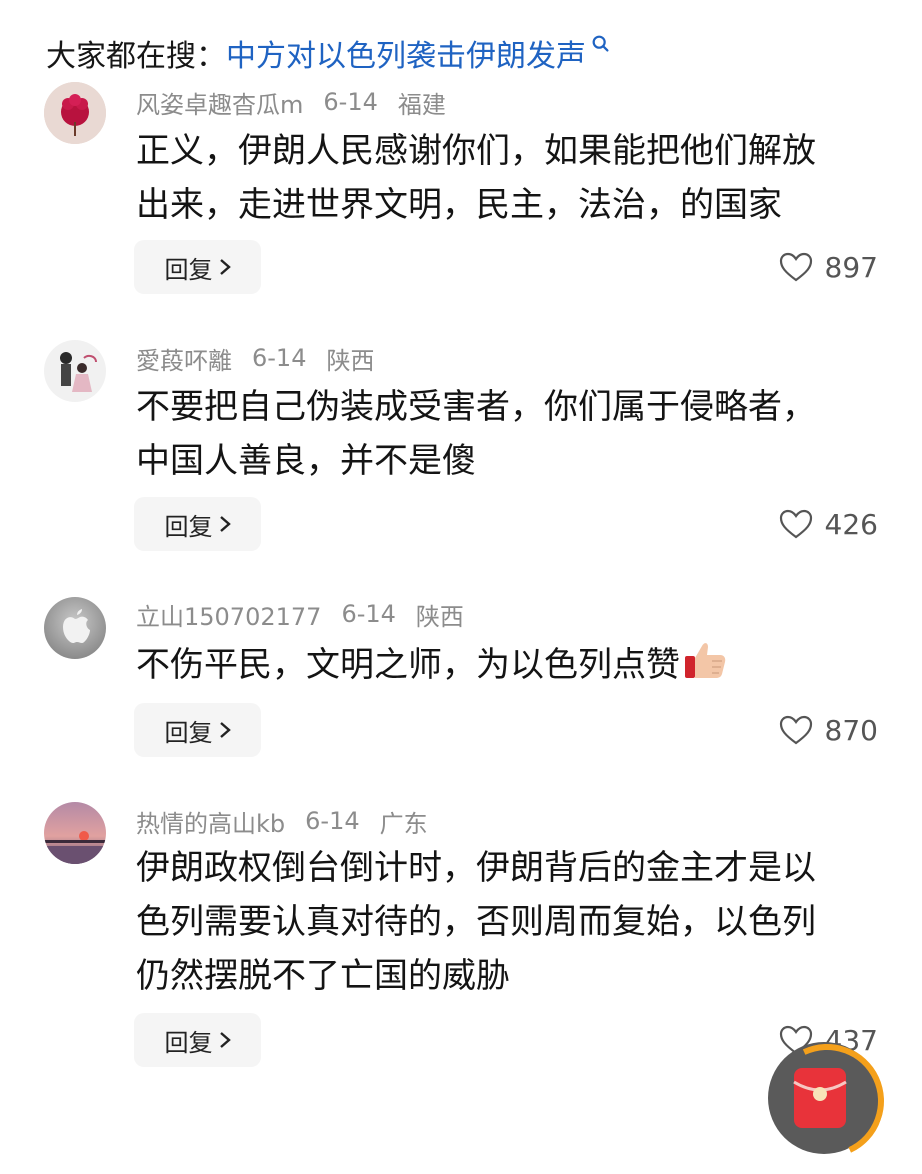 The width and height of the screenshot is (922, 1174). What do you see at coordinates (403, 823) in the screenshot?
I see `comment-location: 广东` at bounding box center [403, 823].